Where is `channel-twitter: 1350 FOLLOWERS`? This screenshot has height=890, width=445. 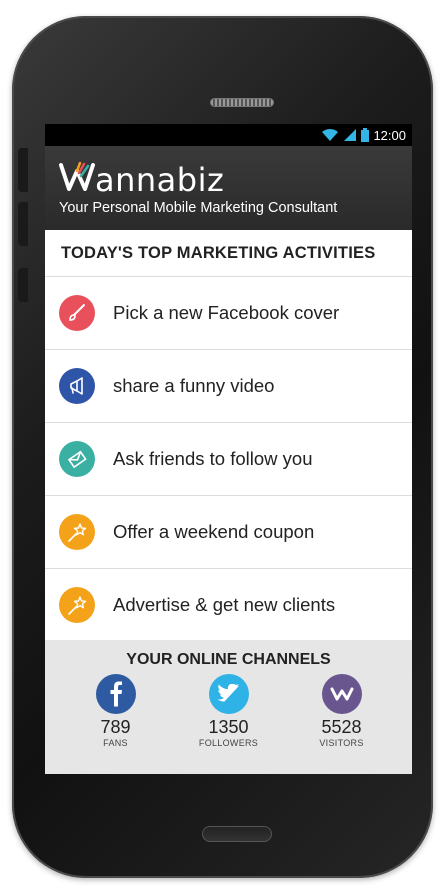
channel-twitter: 1350 FOLLOWERS is located at coordinates (229, 711).